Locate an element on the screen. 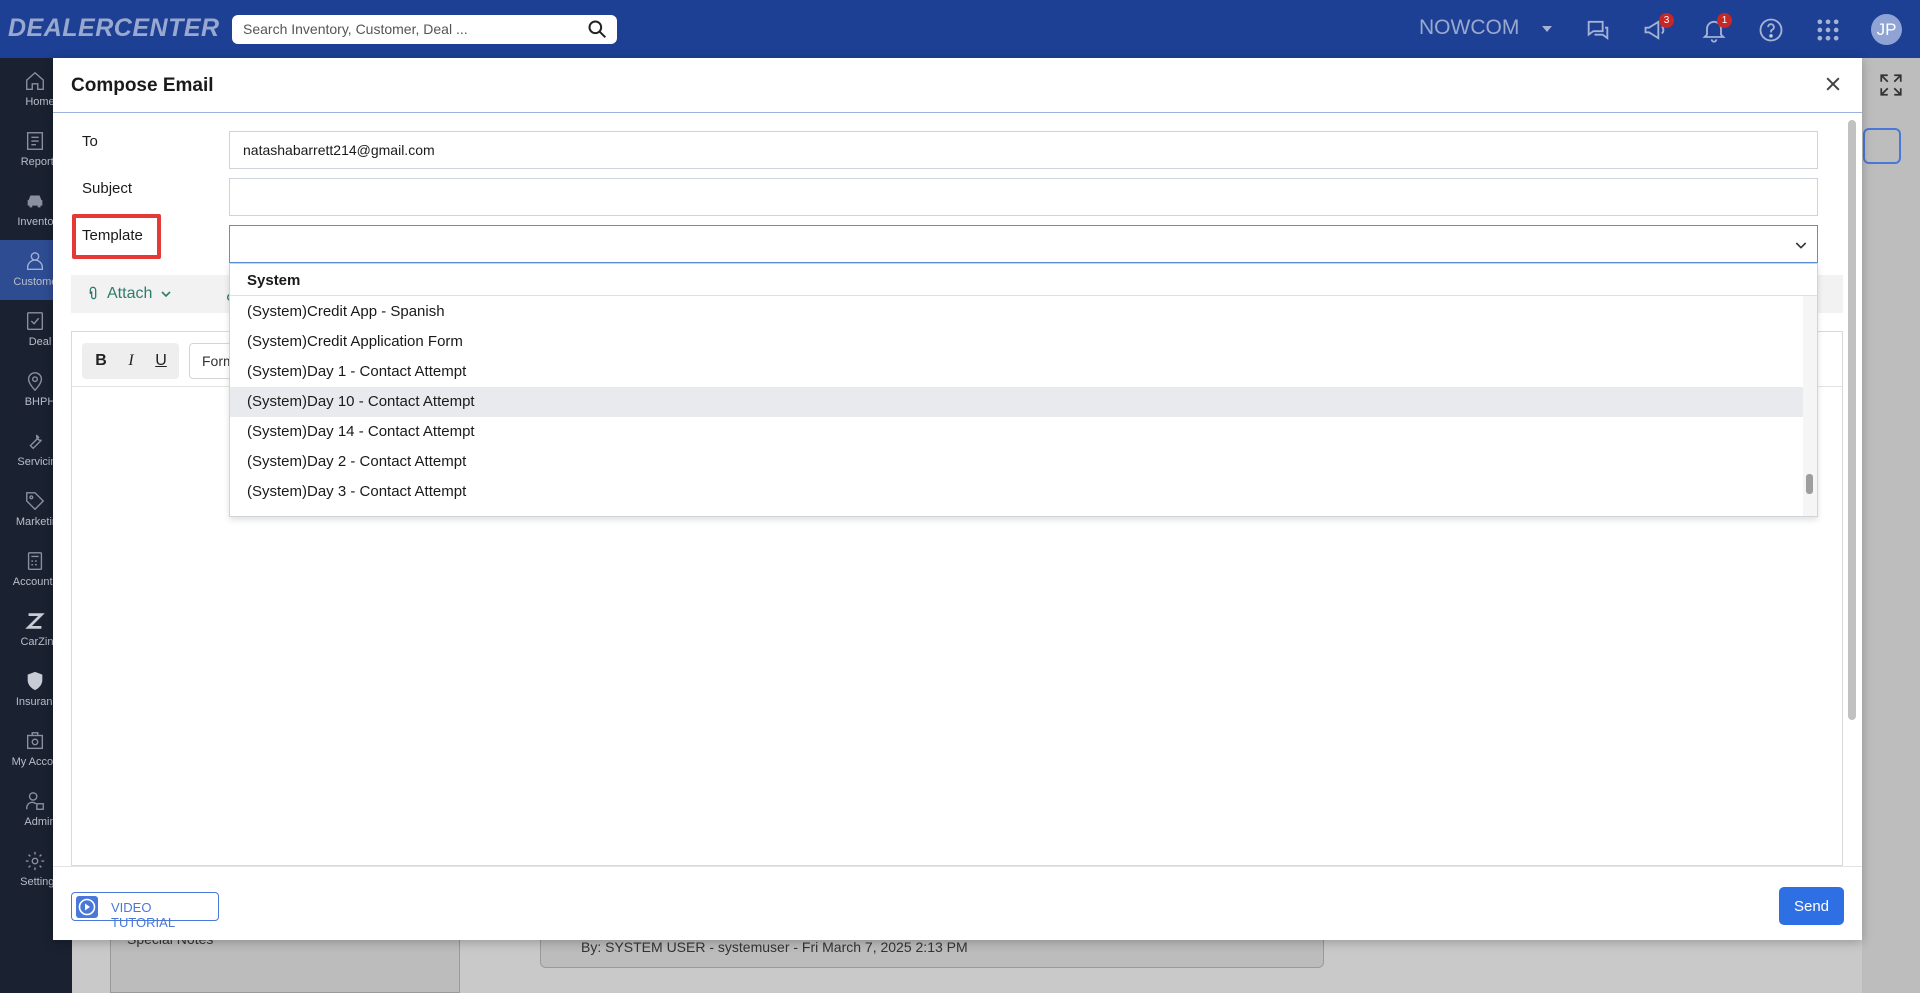  notification-badge: 1 is located at coordinates (1724, 20).